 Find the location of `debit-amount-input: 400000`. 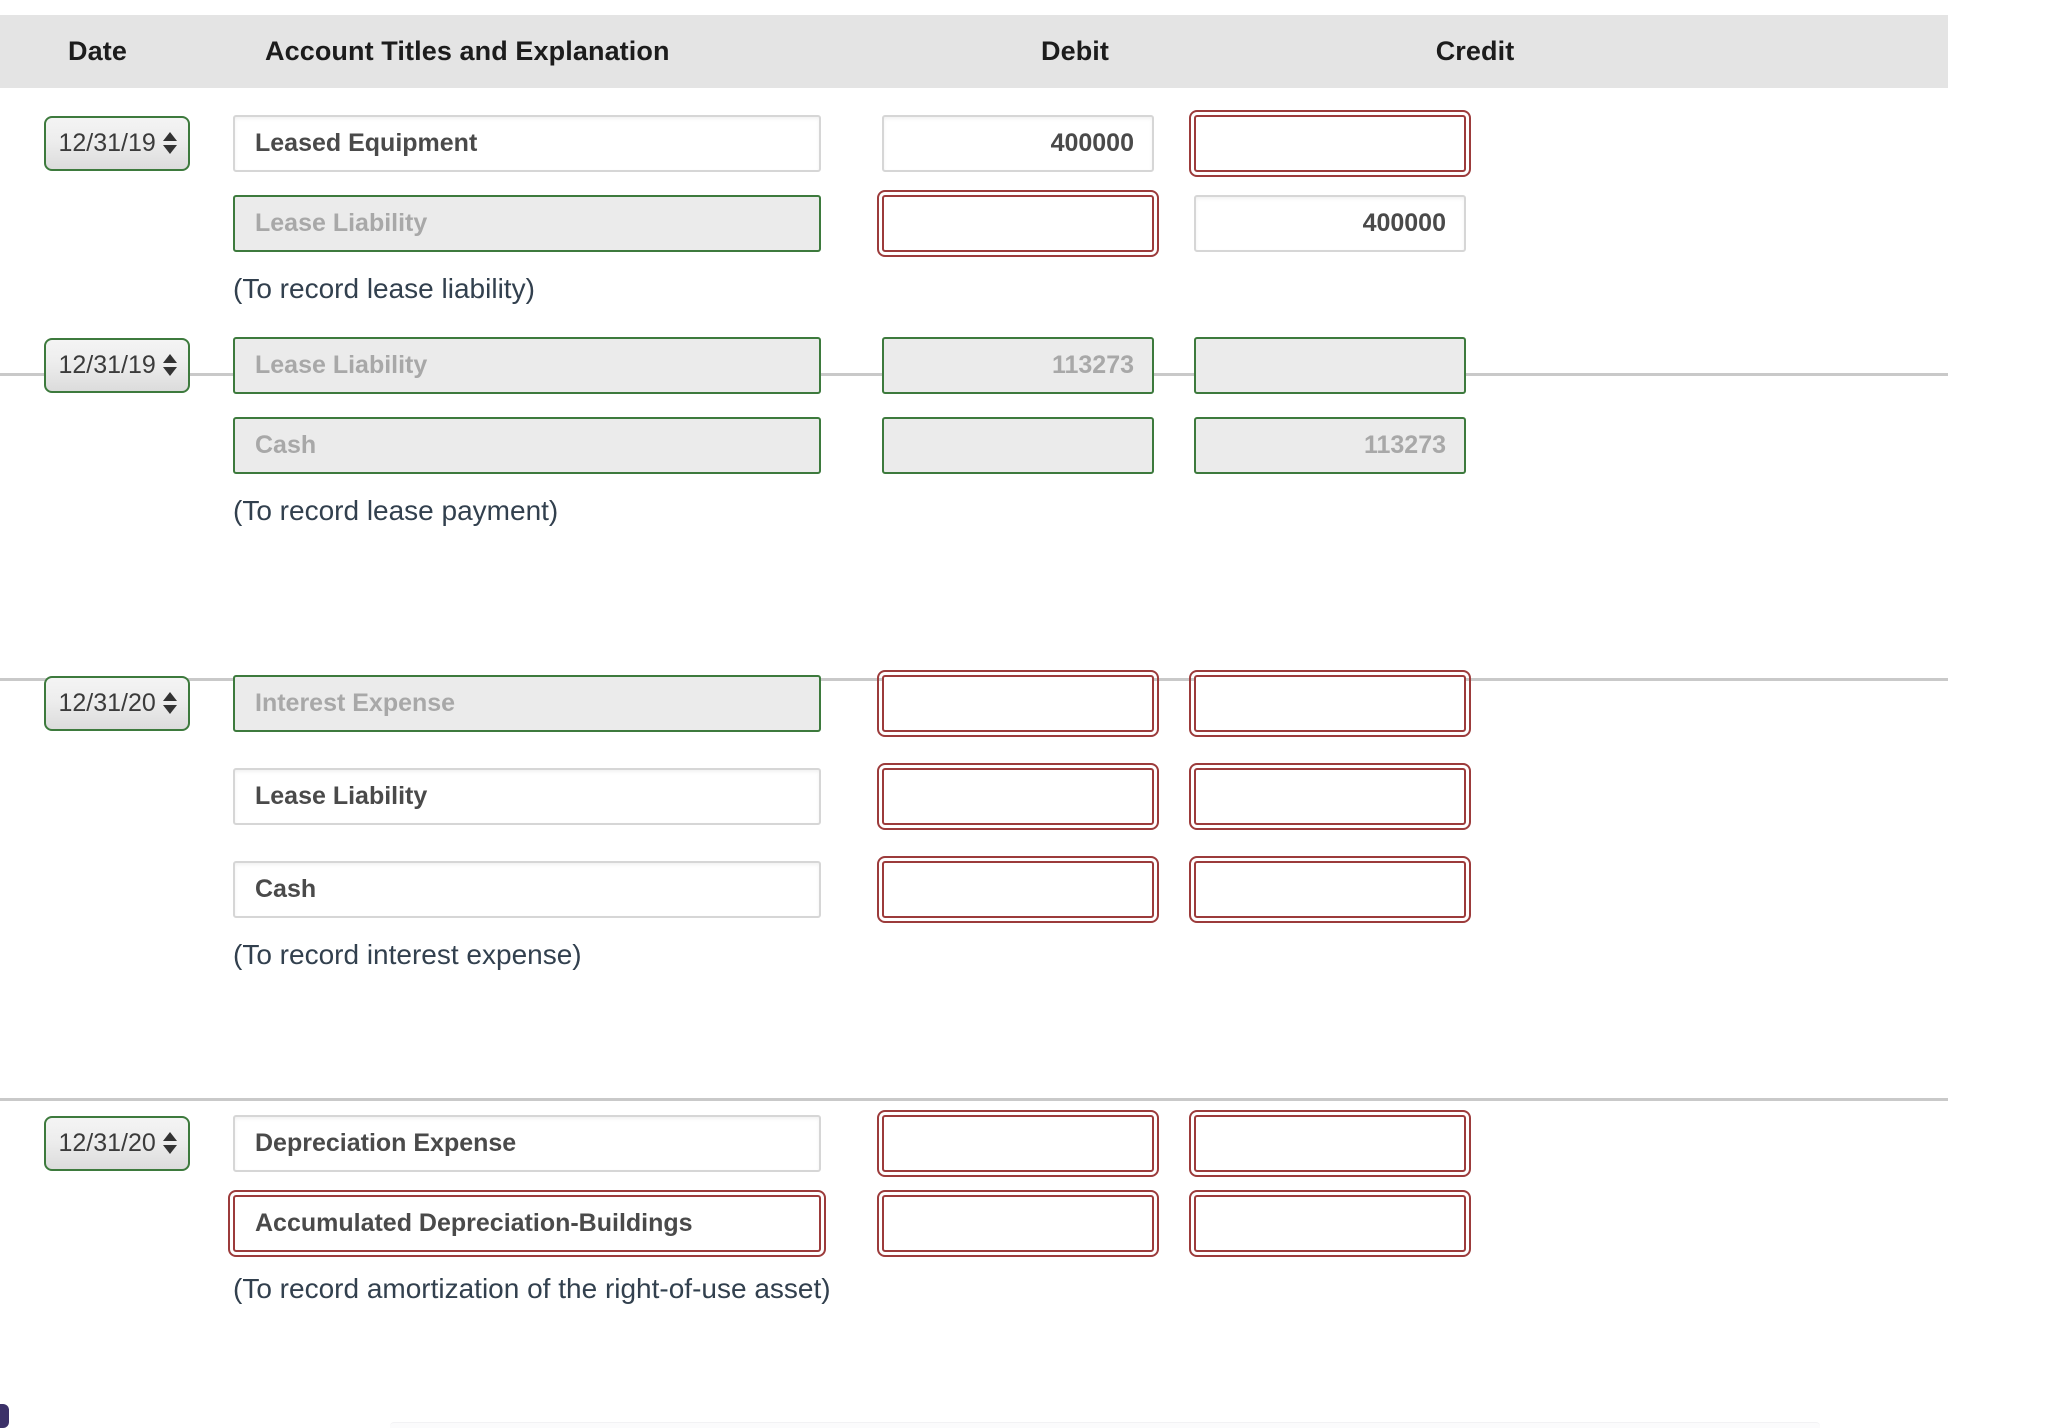

debit-amount-input: 400000 is located at coordinates (1018, 143).